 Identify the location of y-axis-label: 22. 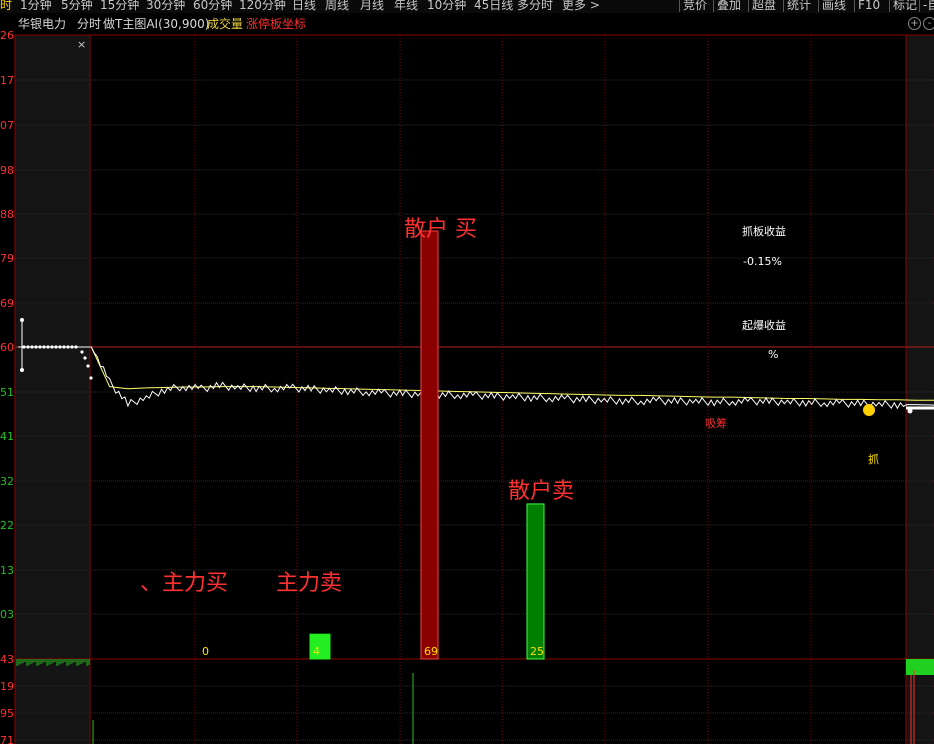
(7, 525).